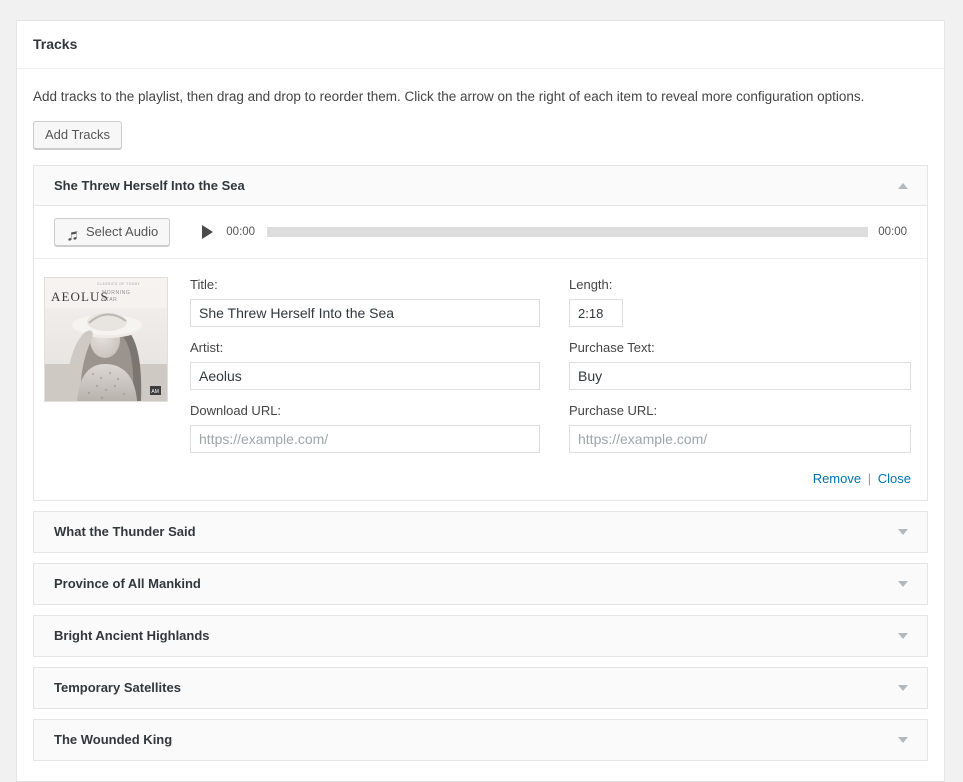 The height and width of the screenshot is (782, 963). I want to click on track-header: She Threw Herself Into the Sea, so click(480, 186).